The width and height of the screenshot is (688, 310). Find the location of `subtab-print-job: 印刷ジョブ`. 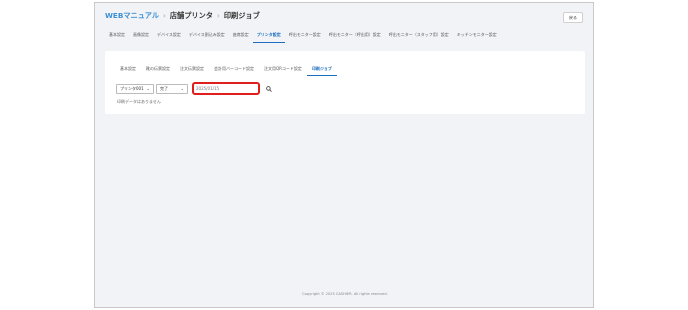

subtab-print-job: 印刷ジョブ is located at coordinates (321, 70).